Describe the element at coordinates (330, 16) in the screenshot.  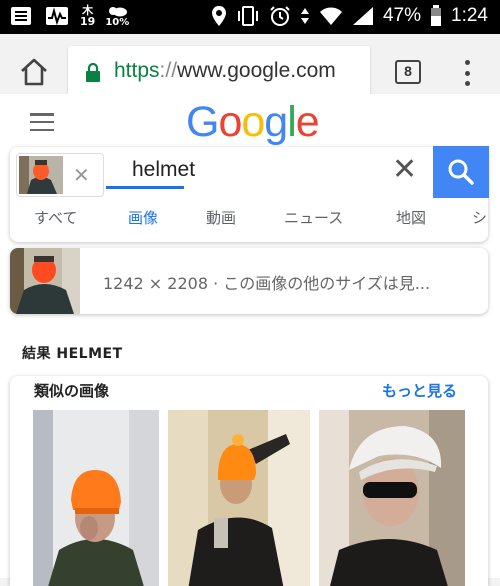
I see `wifi-icon` at that location.